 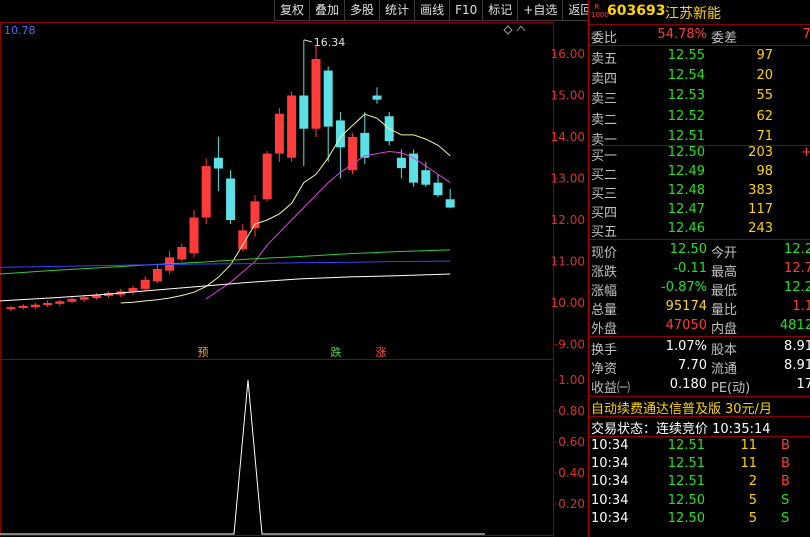 I want to click on ask-price: 12.52, so click(x=686, y=116).